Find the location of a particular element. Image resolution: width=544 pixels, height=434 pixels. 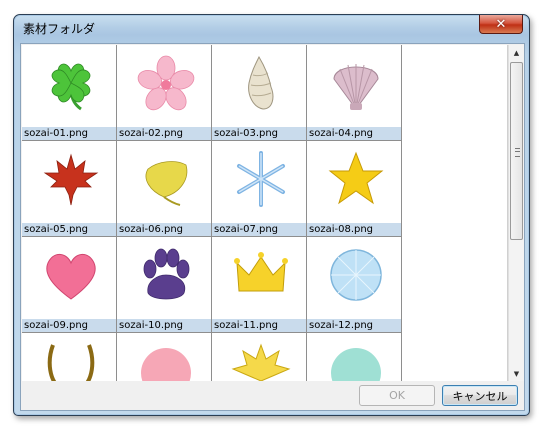

thumbnail-item: sozai-04.png is located at coordinates (354, 93).